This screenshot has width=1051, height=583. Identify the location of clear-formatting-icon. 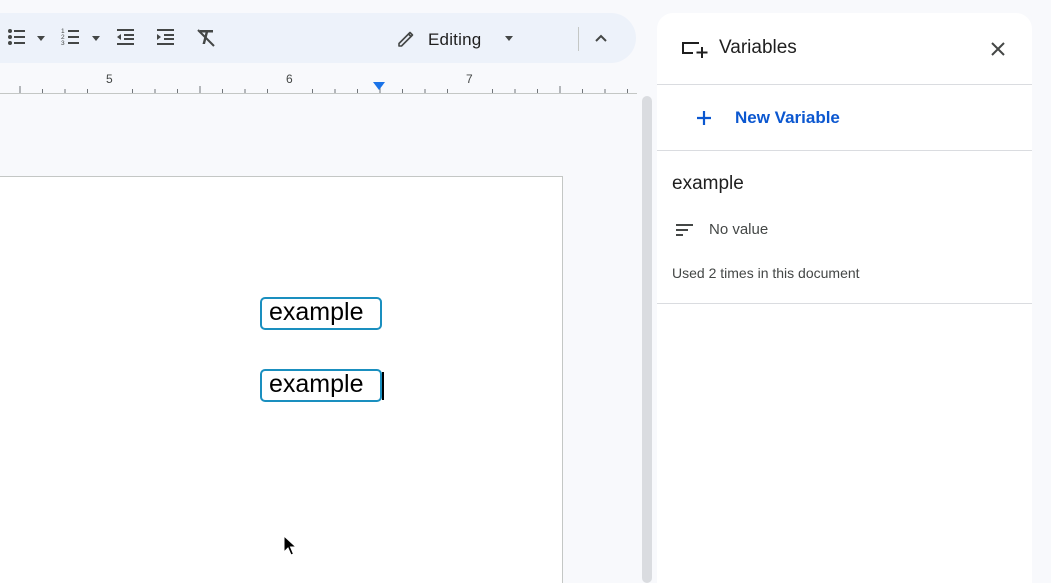
(206, 39).